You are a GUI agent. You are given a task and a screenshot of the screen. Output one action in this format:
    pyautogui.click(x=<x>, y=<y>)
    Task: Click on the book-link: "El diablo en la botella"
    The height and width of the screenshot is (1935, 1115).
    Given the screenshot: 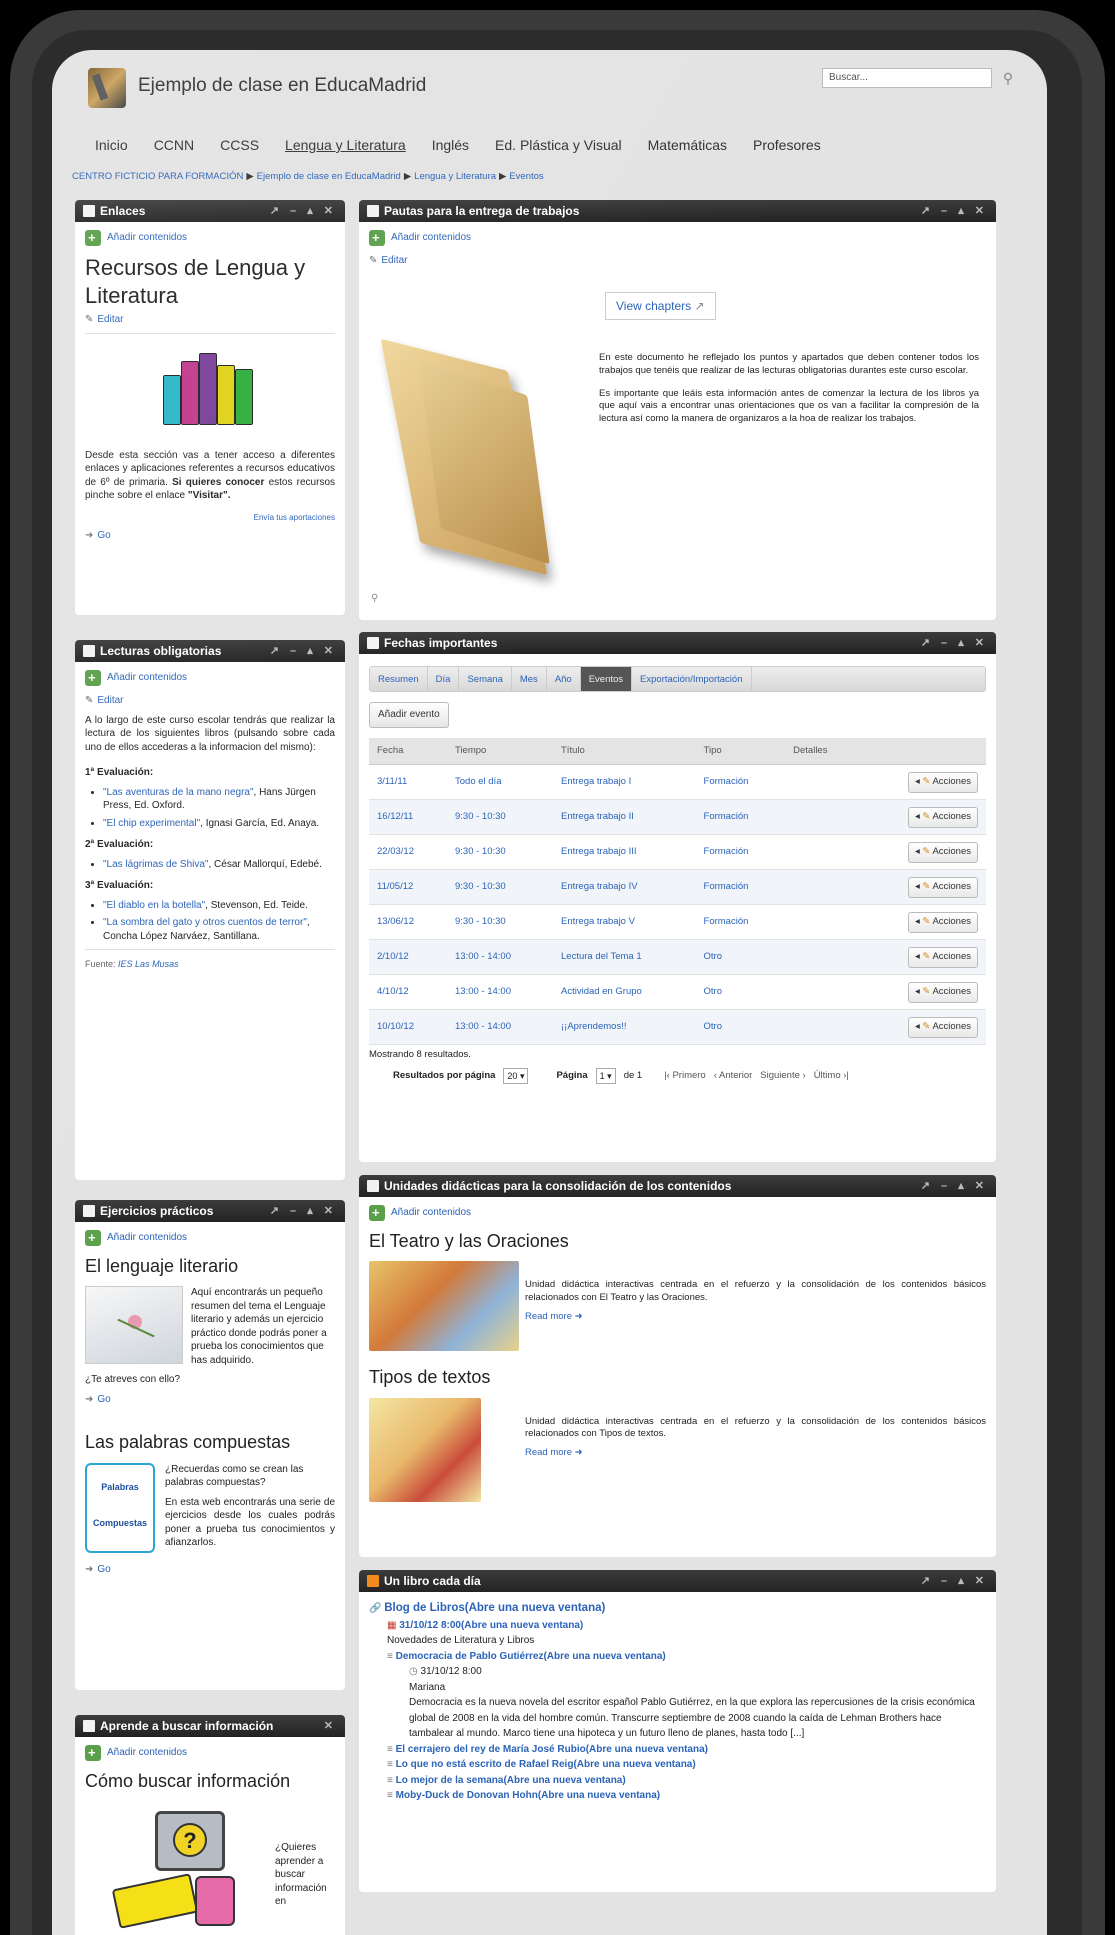 What is the action you would take?
    pyautogui.click(x=154, y=905)
    